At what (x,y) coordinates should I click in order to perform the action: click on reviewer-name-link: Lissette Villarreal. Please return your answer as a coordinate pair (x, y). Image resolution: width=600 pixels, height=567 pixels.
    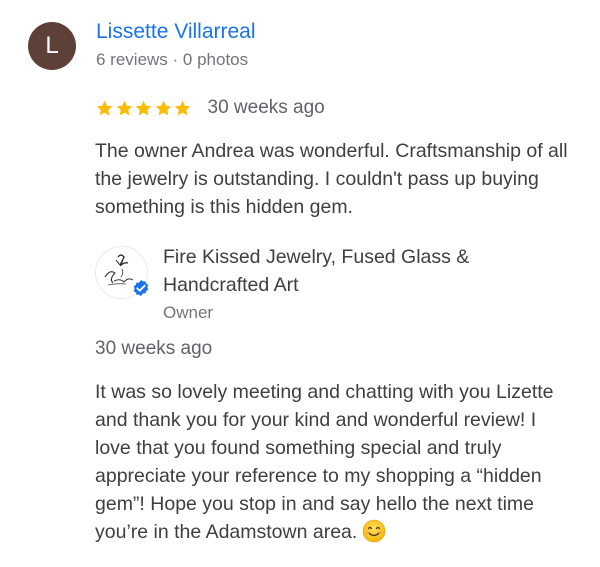
    Looking at the image, I should click on (176, 32).